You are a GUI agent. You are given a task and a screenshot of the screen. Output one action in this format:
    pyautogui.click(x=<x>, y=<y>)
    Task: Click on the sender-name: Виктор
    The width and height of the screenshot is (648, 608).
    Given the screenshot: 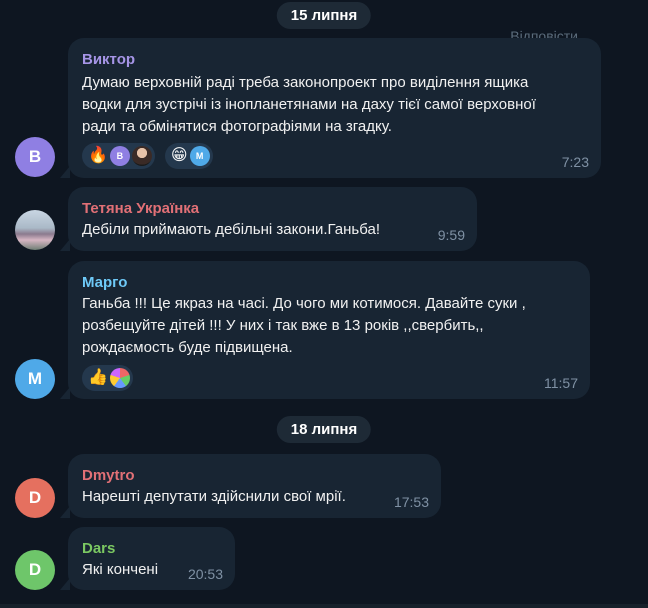 What is the action you would take?
    pyautogui.click(x=108, y=59)
    